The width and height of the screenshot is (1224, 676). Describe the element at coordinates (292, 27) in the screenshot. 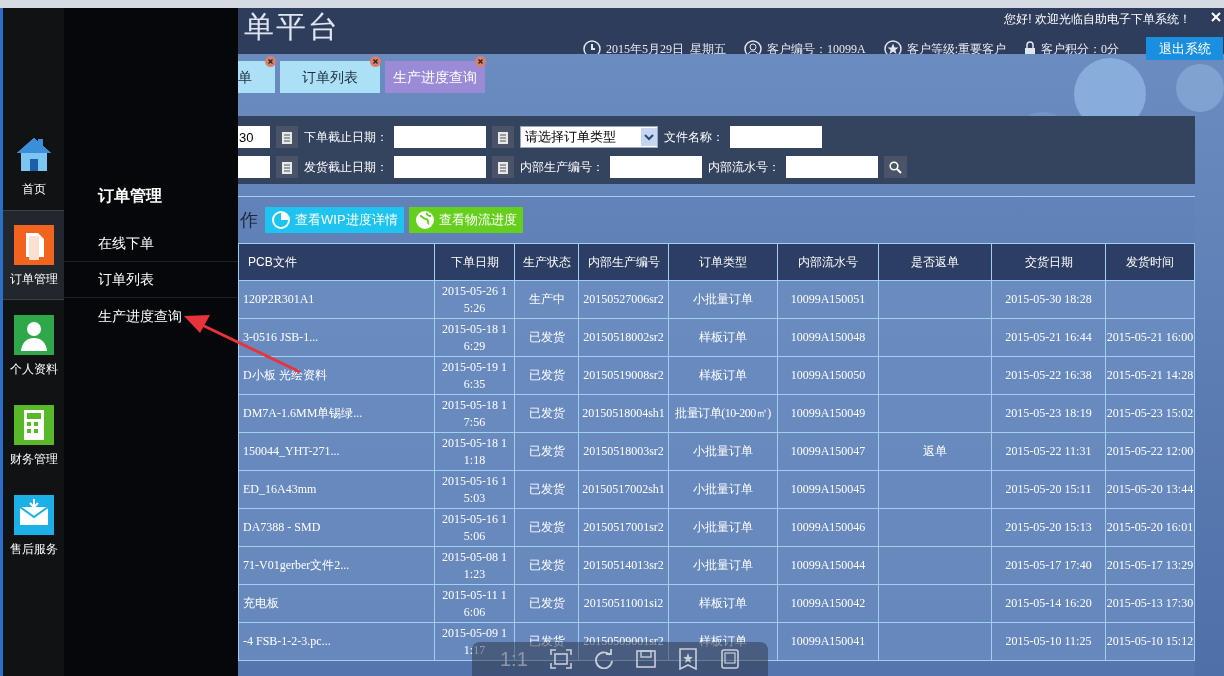

I see `window-title: 单平台` at that location.